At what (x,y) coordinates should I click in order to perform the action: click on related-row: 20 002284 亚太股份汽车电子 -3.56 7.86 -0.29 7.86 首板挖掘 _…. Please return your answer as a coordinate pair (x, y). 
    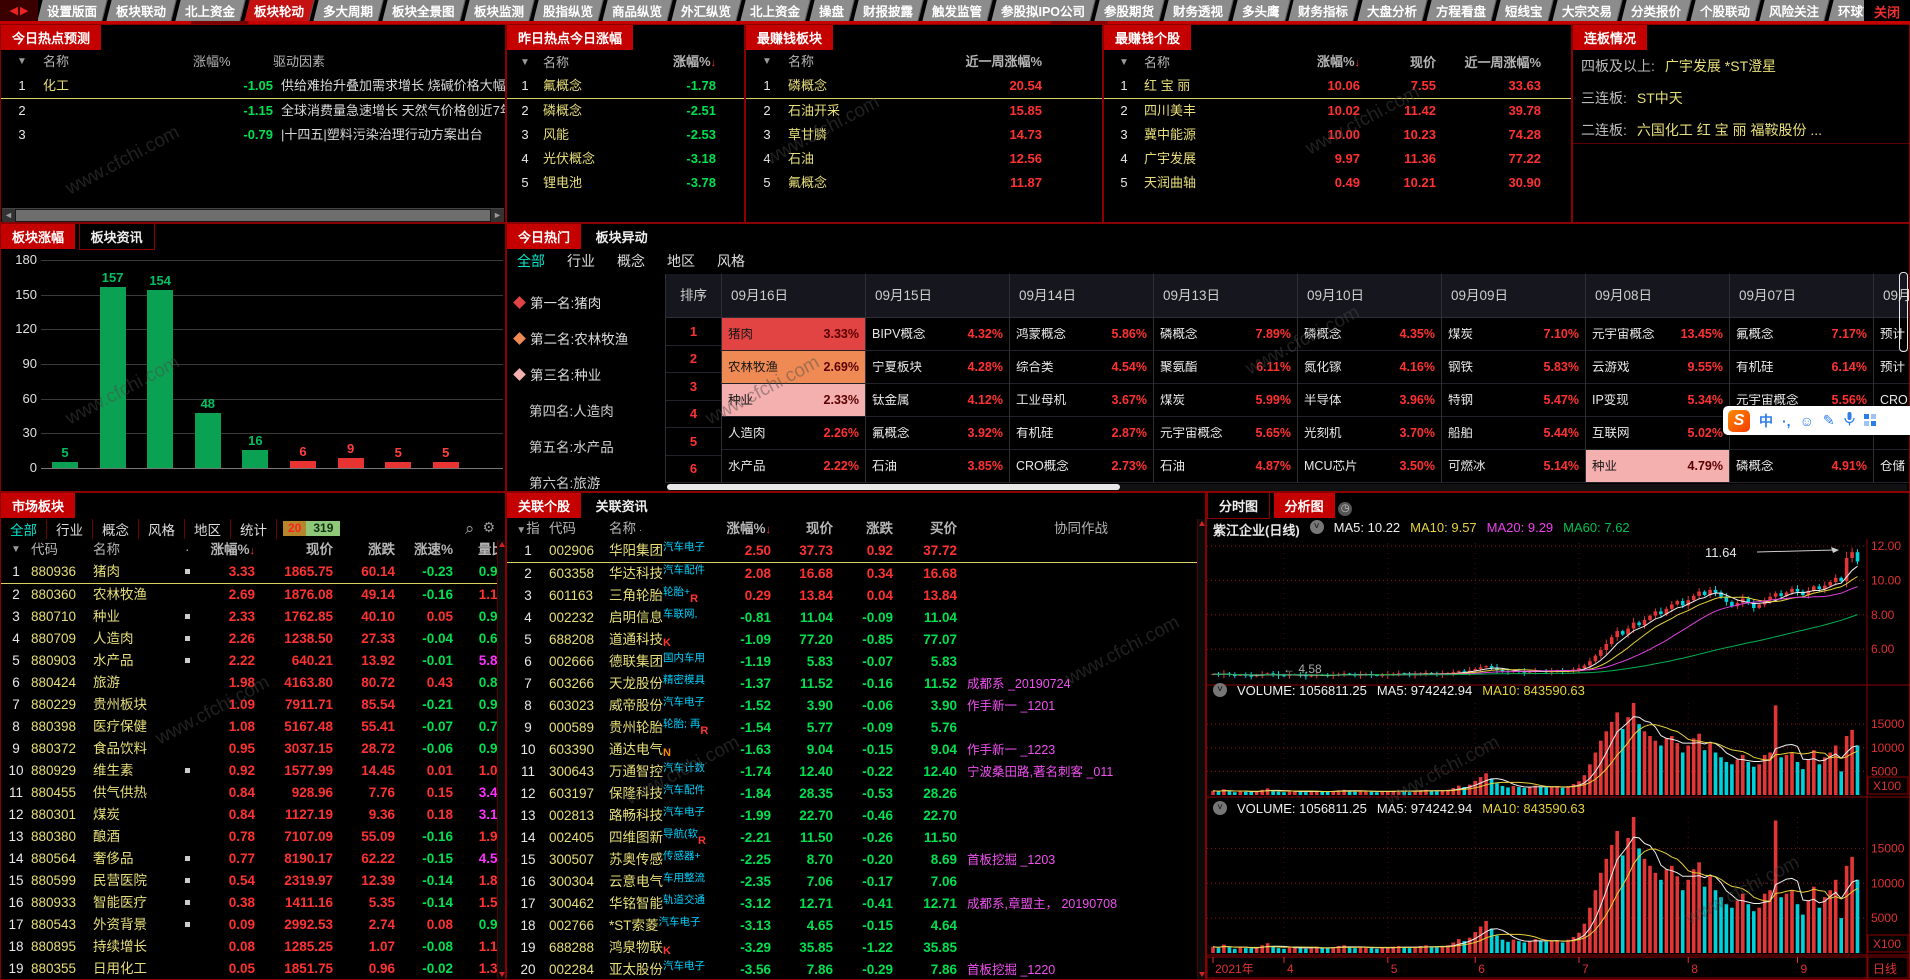
    Looking at the image, I should click on (856, 969).